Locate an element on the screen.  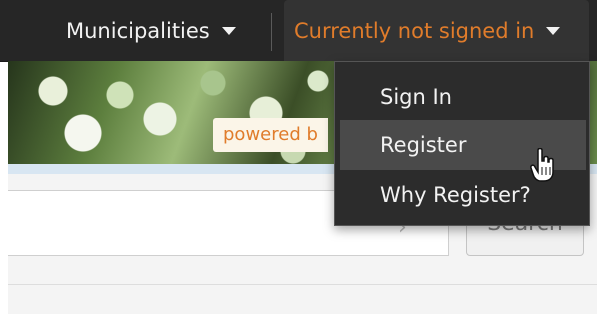
municipalities-dropdown: Municipalities is located at coordinates (153, 30).